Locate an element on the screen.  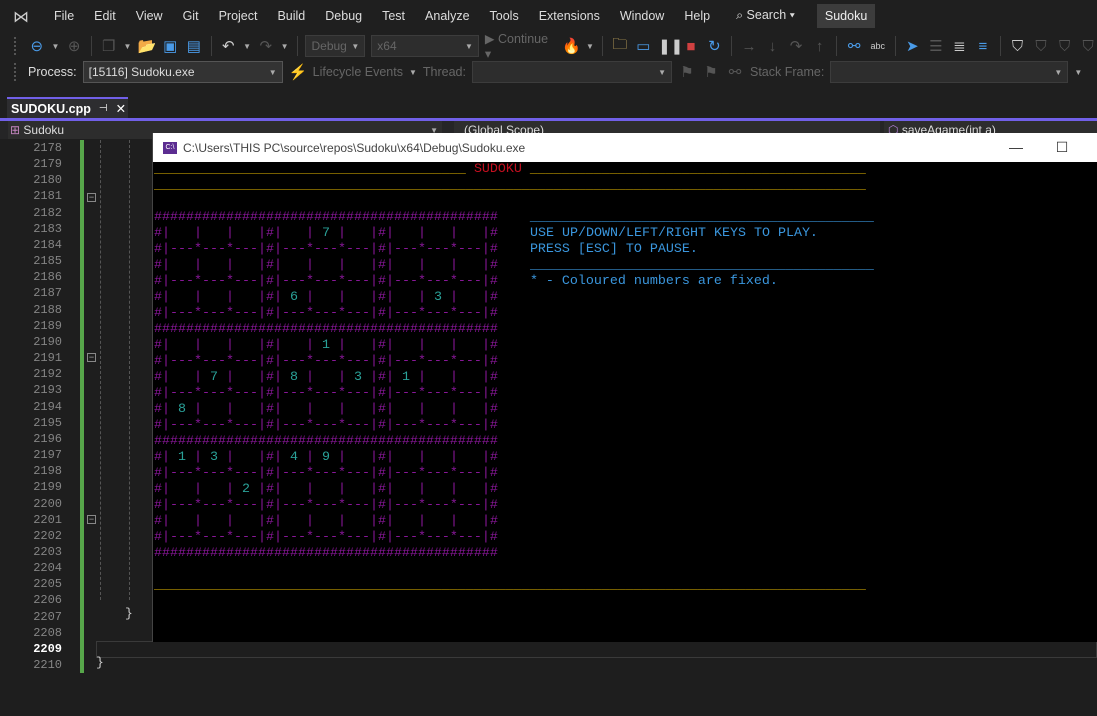
sudoku-grid-row: #| | | |#| | | |#| | | |# is located at coordinates (326, 521).